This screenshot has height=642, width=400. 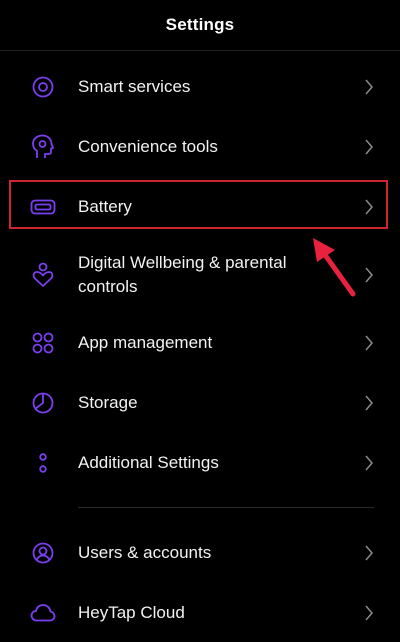 I want to click on settings-item-convenience-tools: Convenience tools, so click(x=200, y=147).